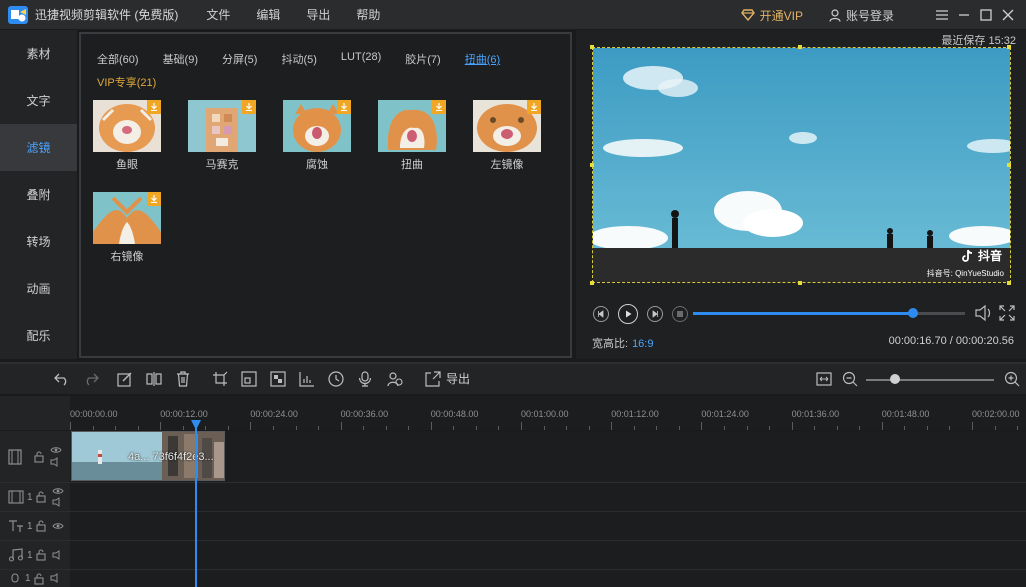 This screenshot has height=587, width=1026. Describe the element at coordinates (548, 555) in the screenshot. I see `music-track` at that location.